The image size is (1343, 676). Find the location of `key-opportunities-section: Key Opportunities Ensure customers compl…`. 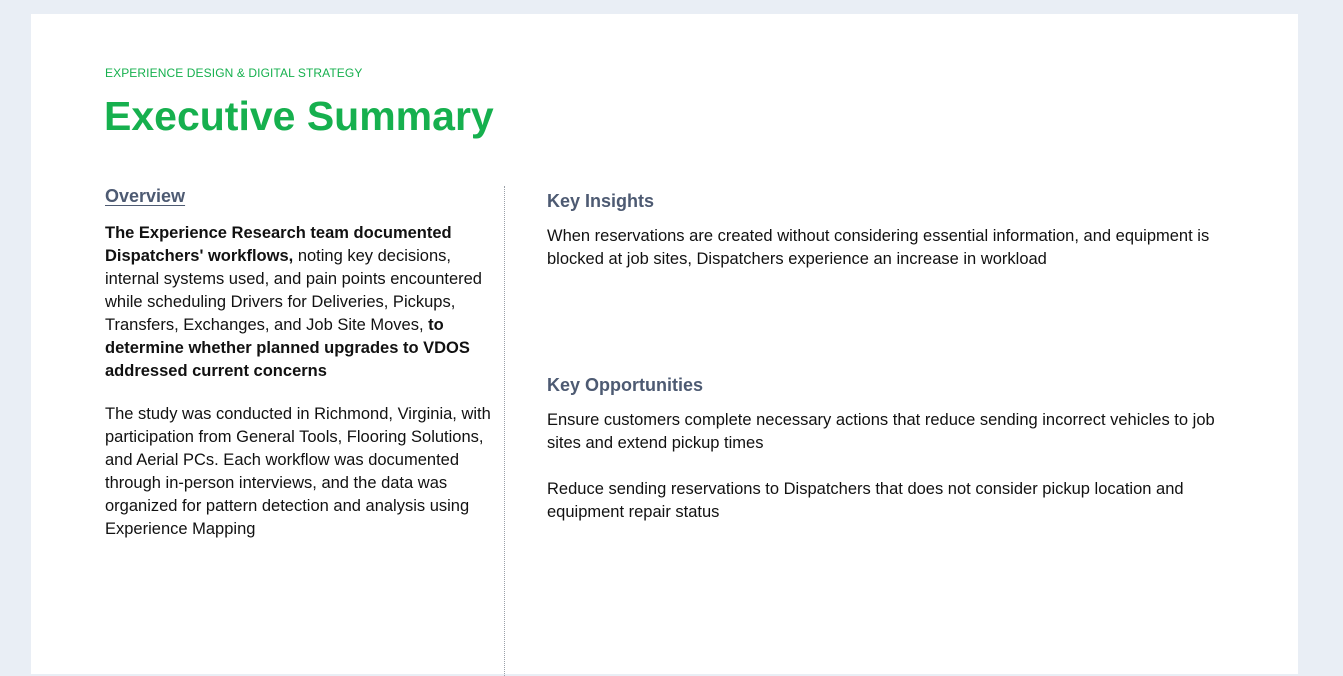

key-opportunities-section: Key Opportunities Ensure customers compl… is located at coordinates (887, 448).